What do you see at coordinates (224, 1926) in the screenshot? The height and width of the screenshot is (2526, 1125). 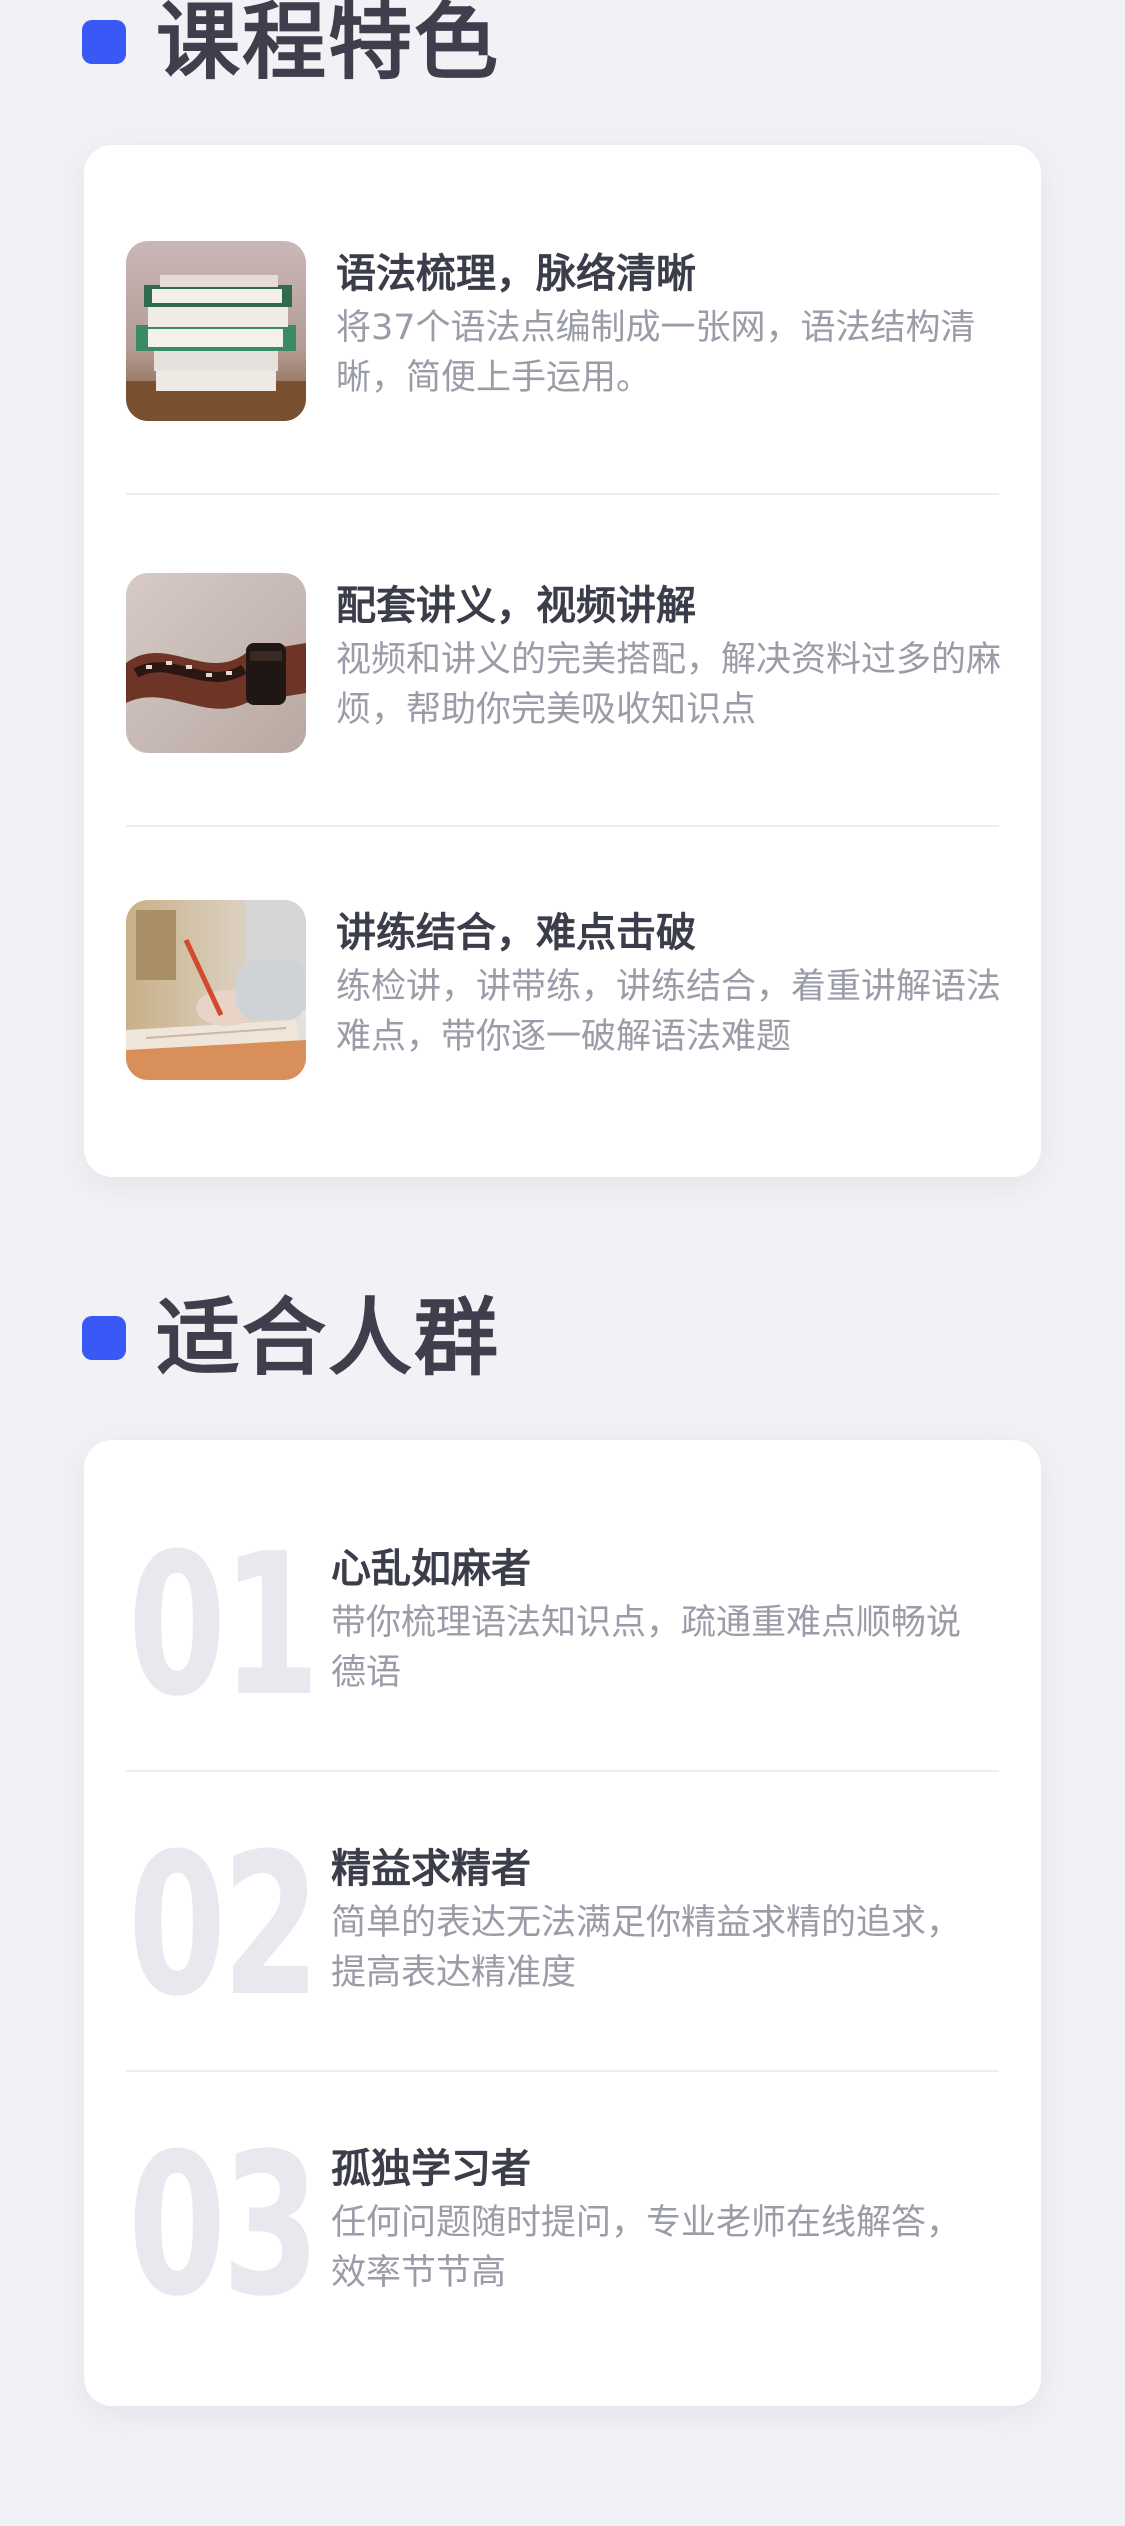 I see `item-number: 02` at bounding box center [224, 1926].